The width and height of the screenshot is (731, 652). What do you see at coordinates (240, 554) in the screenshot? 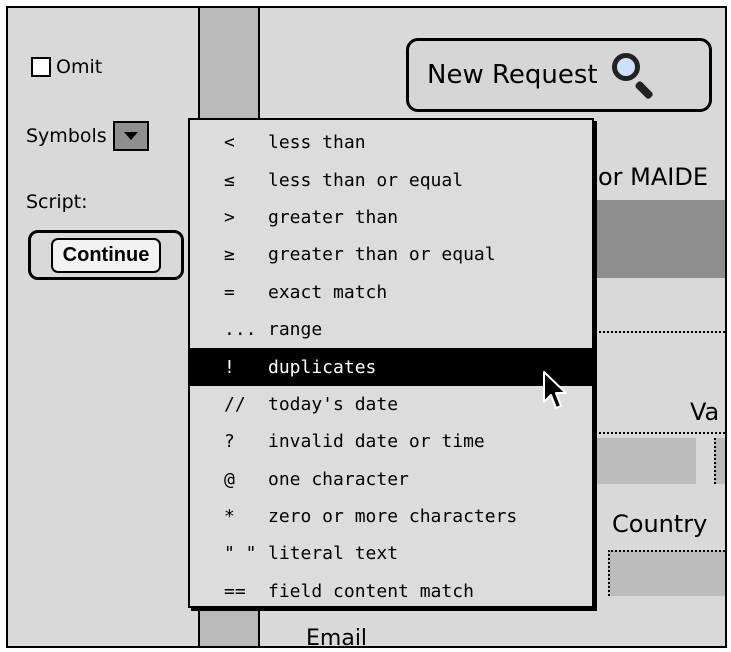
I see `menu-item-symbol: " "` at bounding box center [240, 554].